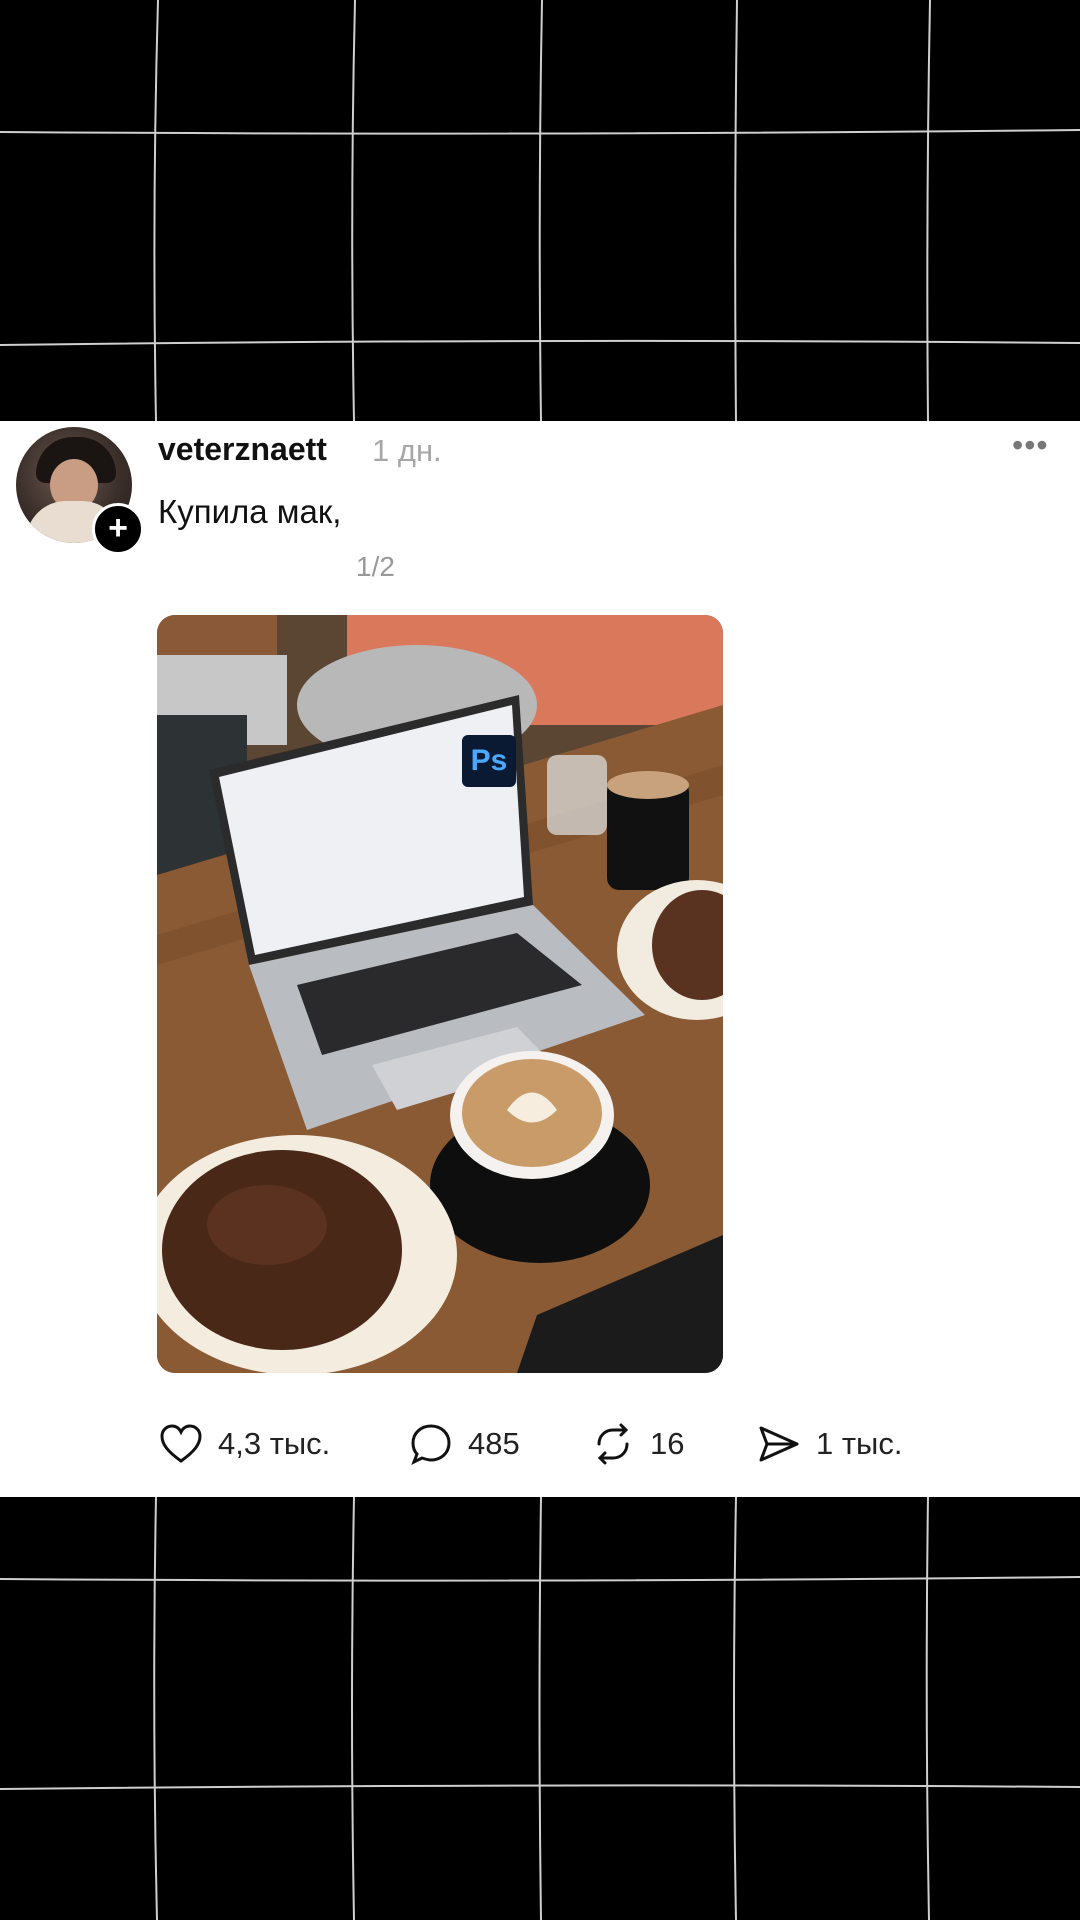  Describe the element at coordinates (375, 566) in the screenshot. I see `media-counter: 1/2` at that location.